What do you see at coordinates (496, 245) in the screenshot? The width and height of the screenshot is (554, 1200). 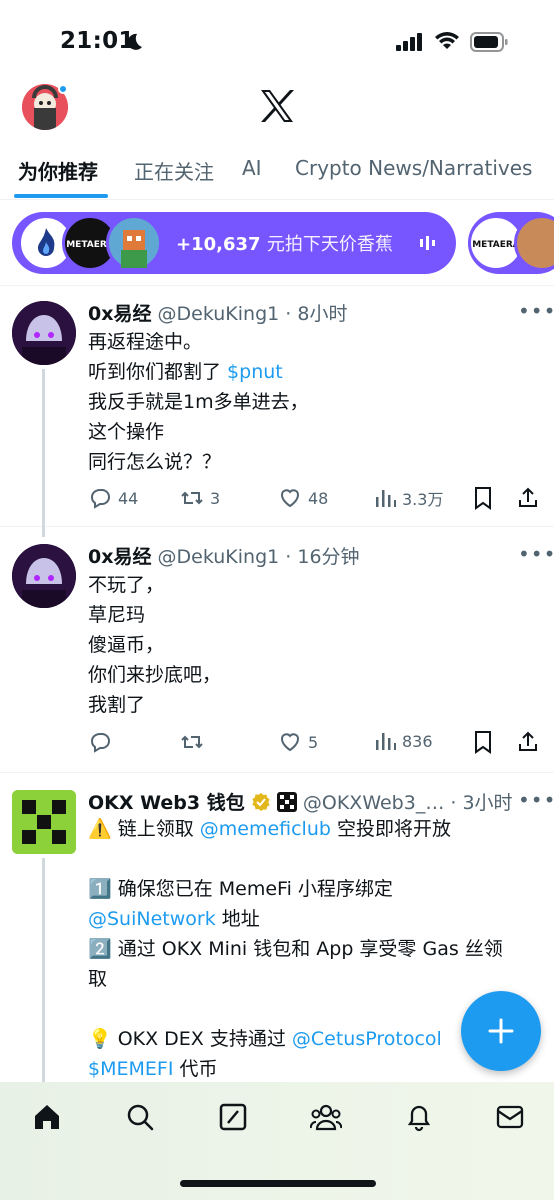 I see `svg-text: METAERA` at bounding box center [496, 245].